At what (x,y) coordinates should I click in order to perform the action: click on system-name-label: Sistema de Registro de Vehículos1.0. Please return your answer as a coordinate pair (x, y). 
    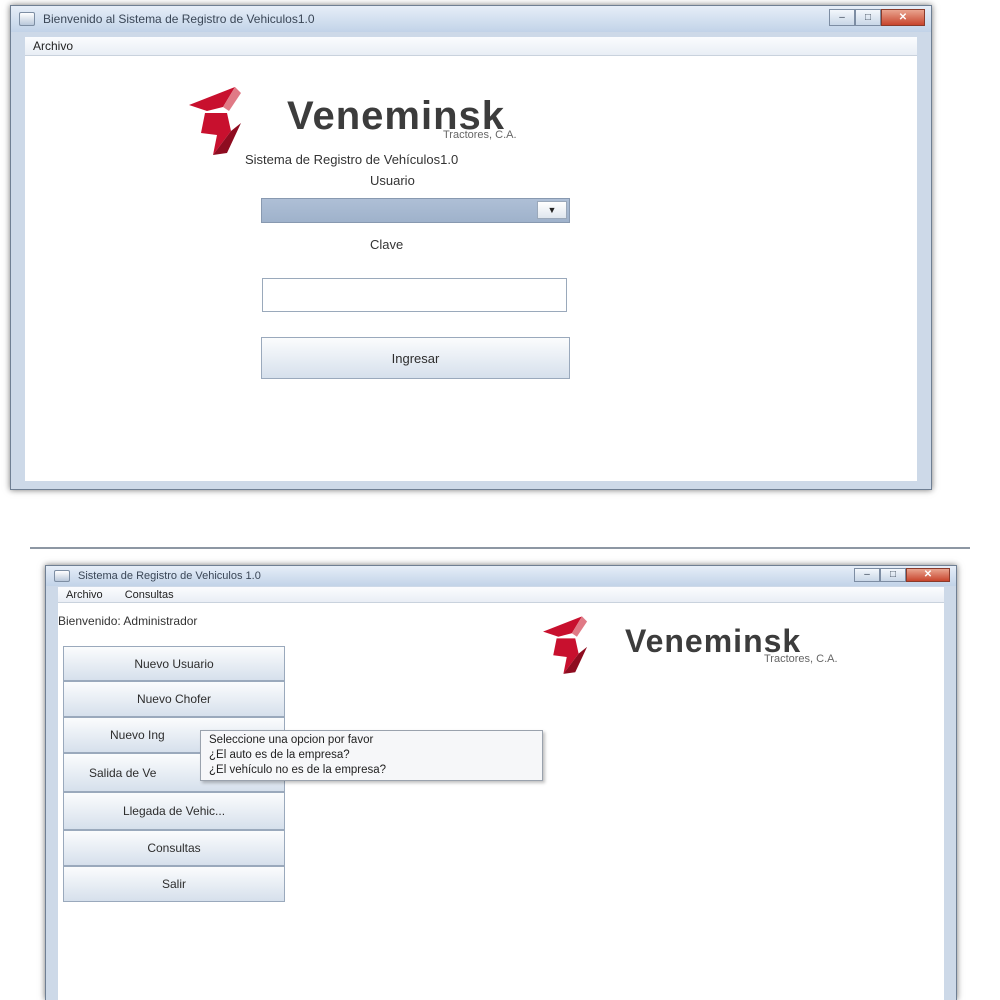
    Looking at the image, I should click on (352, 159).